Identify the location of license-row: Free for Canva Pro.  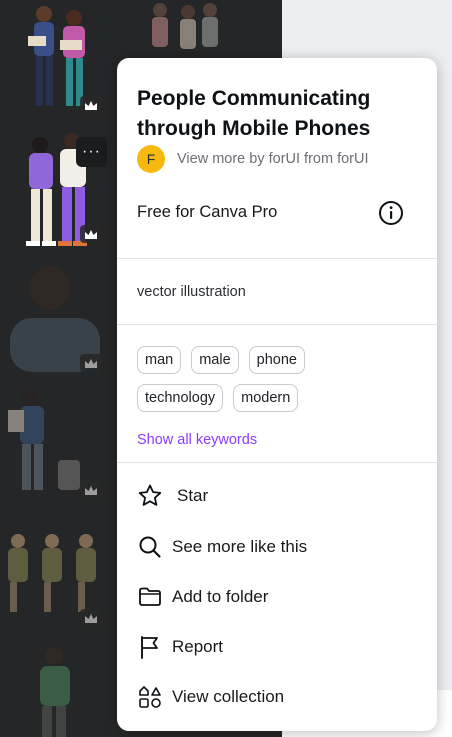
(272, 213).